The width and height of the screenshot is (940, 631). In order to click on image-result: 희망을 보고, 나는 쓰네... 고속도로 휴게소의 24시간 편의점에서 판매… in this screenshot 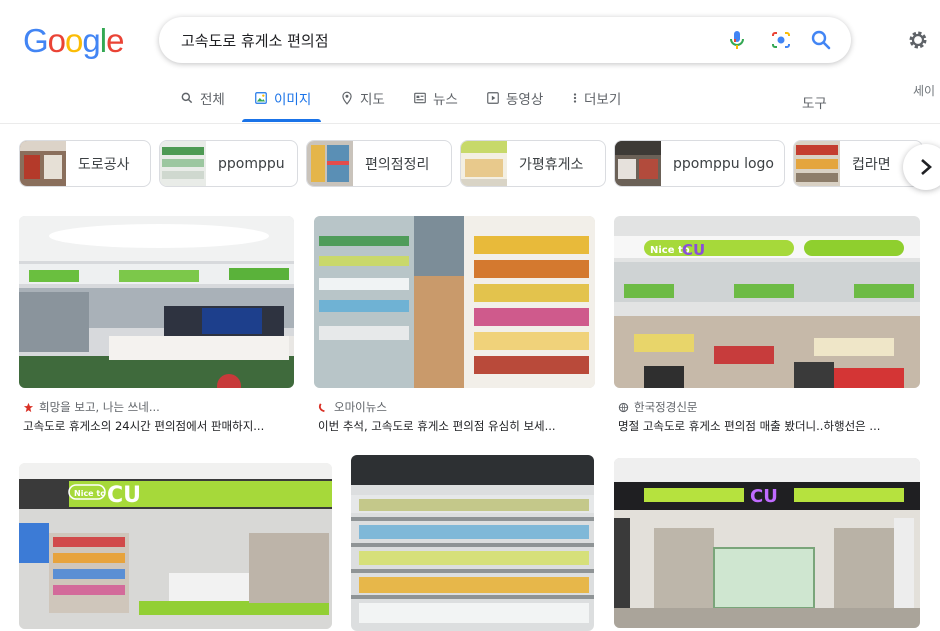, I will do `click(159, 326)`.